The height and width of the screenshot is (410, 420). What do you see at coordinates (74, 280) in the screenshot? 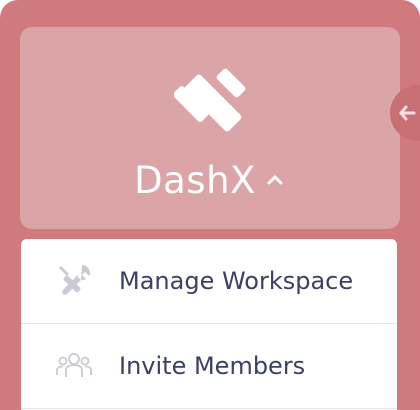
I see `tools-icon` at bounding box center [74, 280].